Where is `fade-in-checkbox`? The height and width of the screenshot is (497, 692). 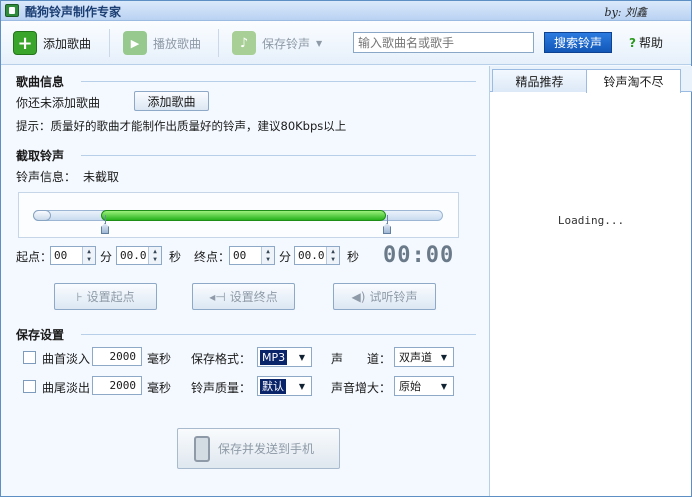
fade-in-checkbox is located at coordinates (29, 357).